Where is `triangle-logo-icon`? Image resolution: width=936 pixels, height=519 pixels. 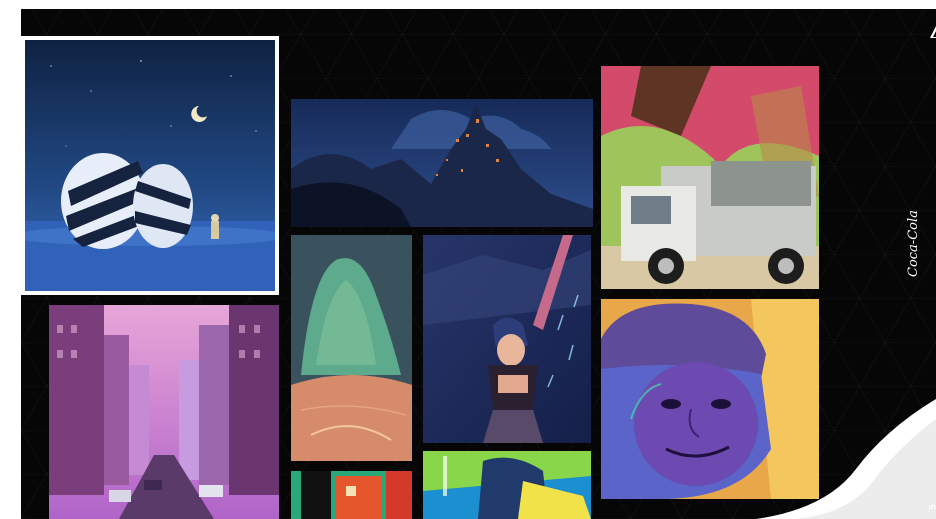 triangle-logo-icon is located at coordinates (933, 32).